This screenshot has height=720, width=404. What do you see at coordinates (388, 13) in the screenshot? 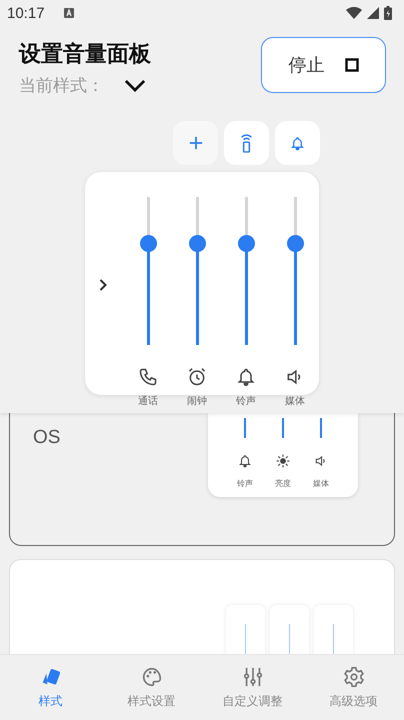
I see `battery-icon` at bounding box center [388, 13].